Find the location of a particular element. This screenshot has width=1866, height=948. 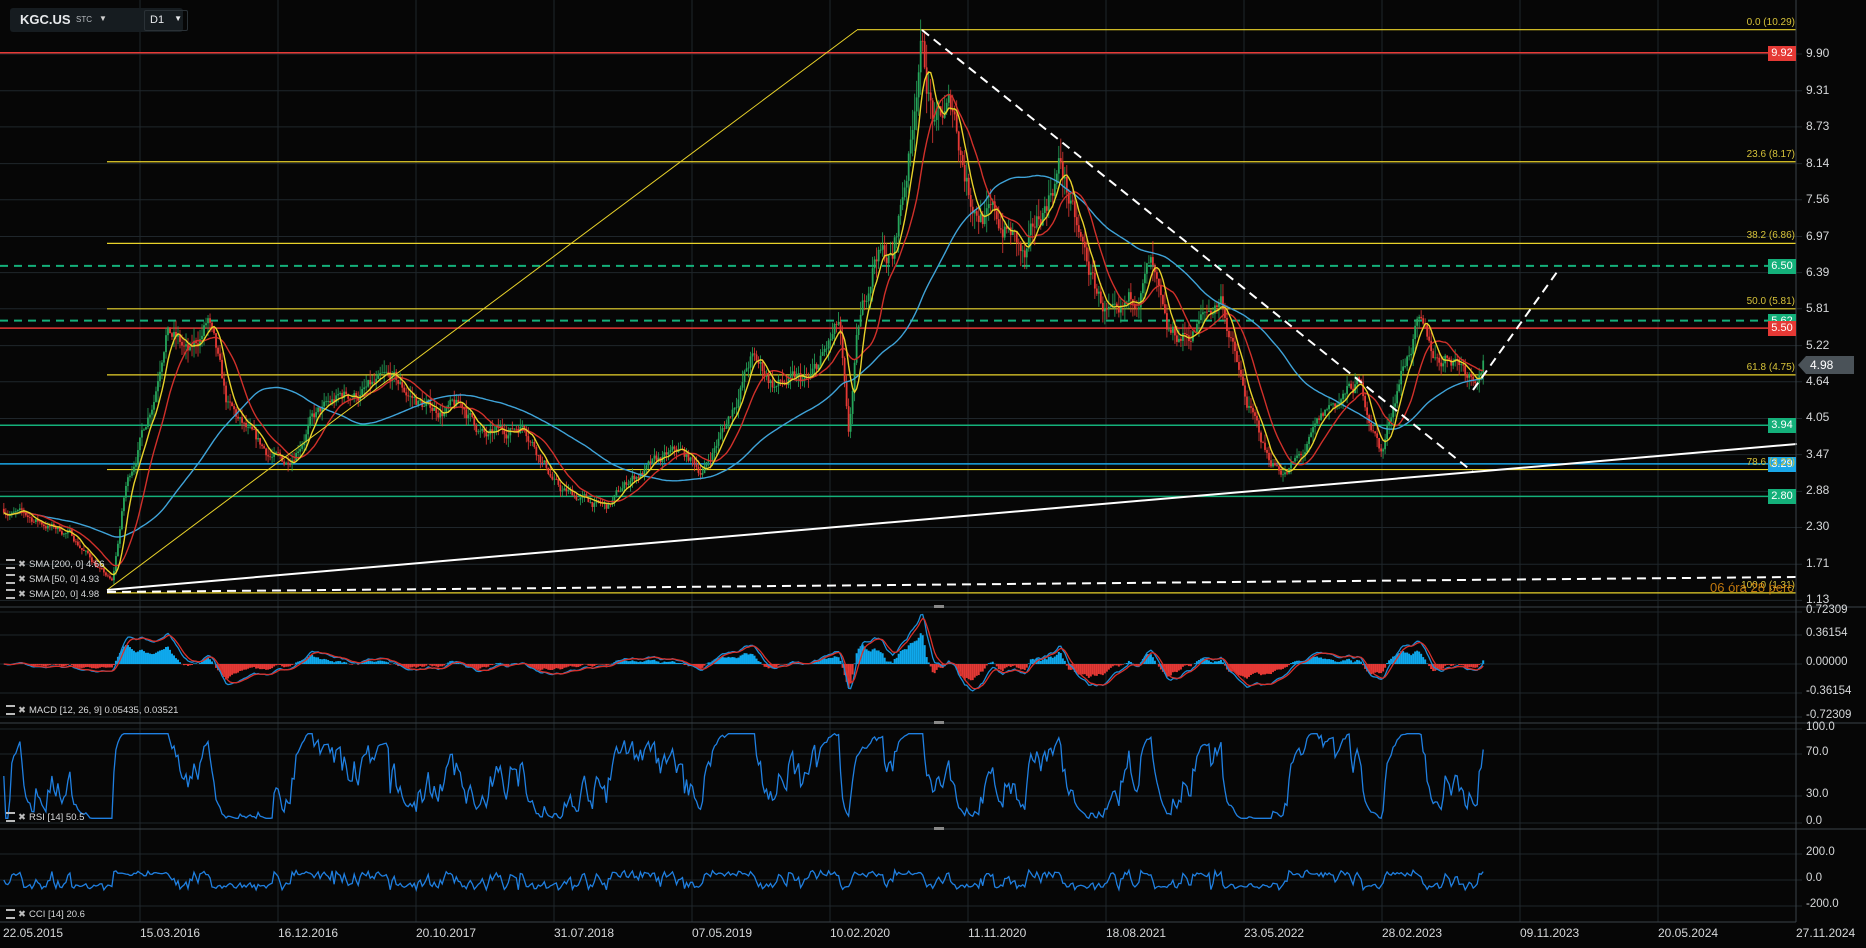

legend-sma200: ✖ SMA [200, 0] 4.66 is located at coordinates (55, 564).